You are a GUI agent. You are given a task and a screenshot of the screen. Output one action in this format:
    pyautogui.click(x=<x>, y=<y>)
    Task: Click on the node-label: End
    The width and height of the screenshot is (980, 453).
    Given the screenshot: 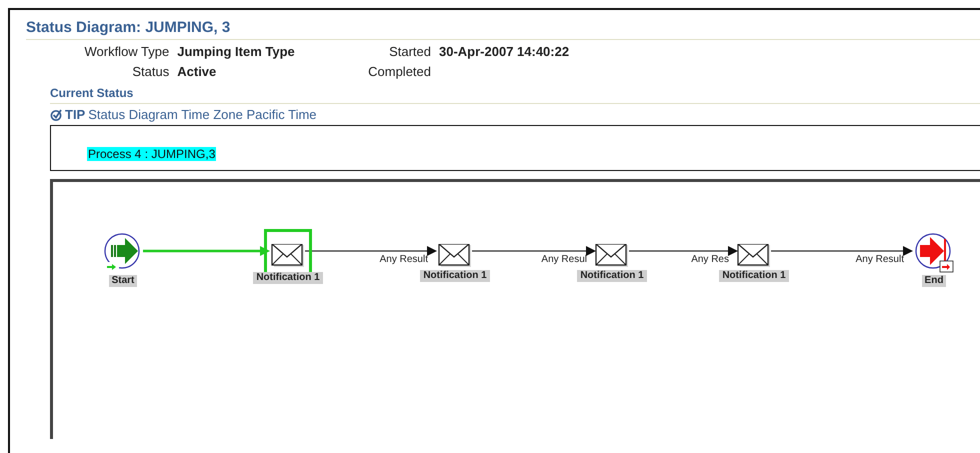 What is the action you would take?
    pyautogui.click(x=934, y=281)
    